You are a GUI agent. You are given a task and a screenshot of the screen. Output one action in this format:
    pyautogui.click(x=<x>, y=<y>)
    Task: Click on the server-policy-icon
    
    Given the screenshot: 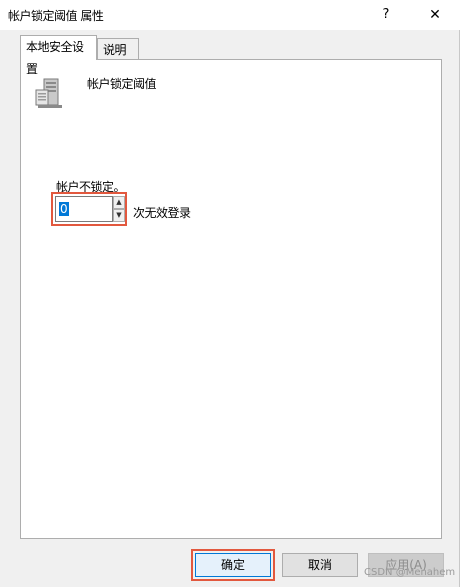 What is the action you would take?
    pyautogui.click(x=48, y=93)
    